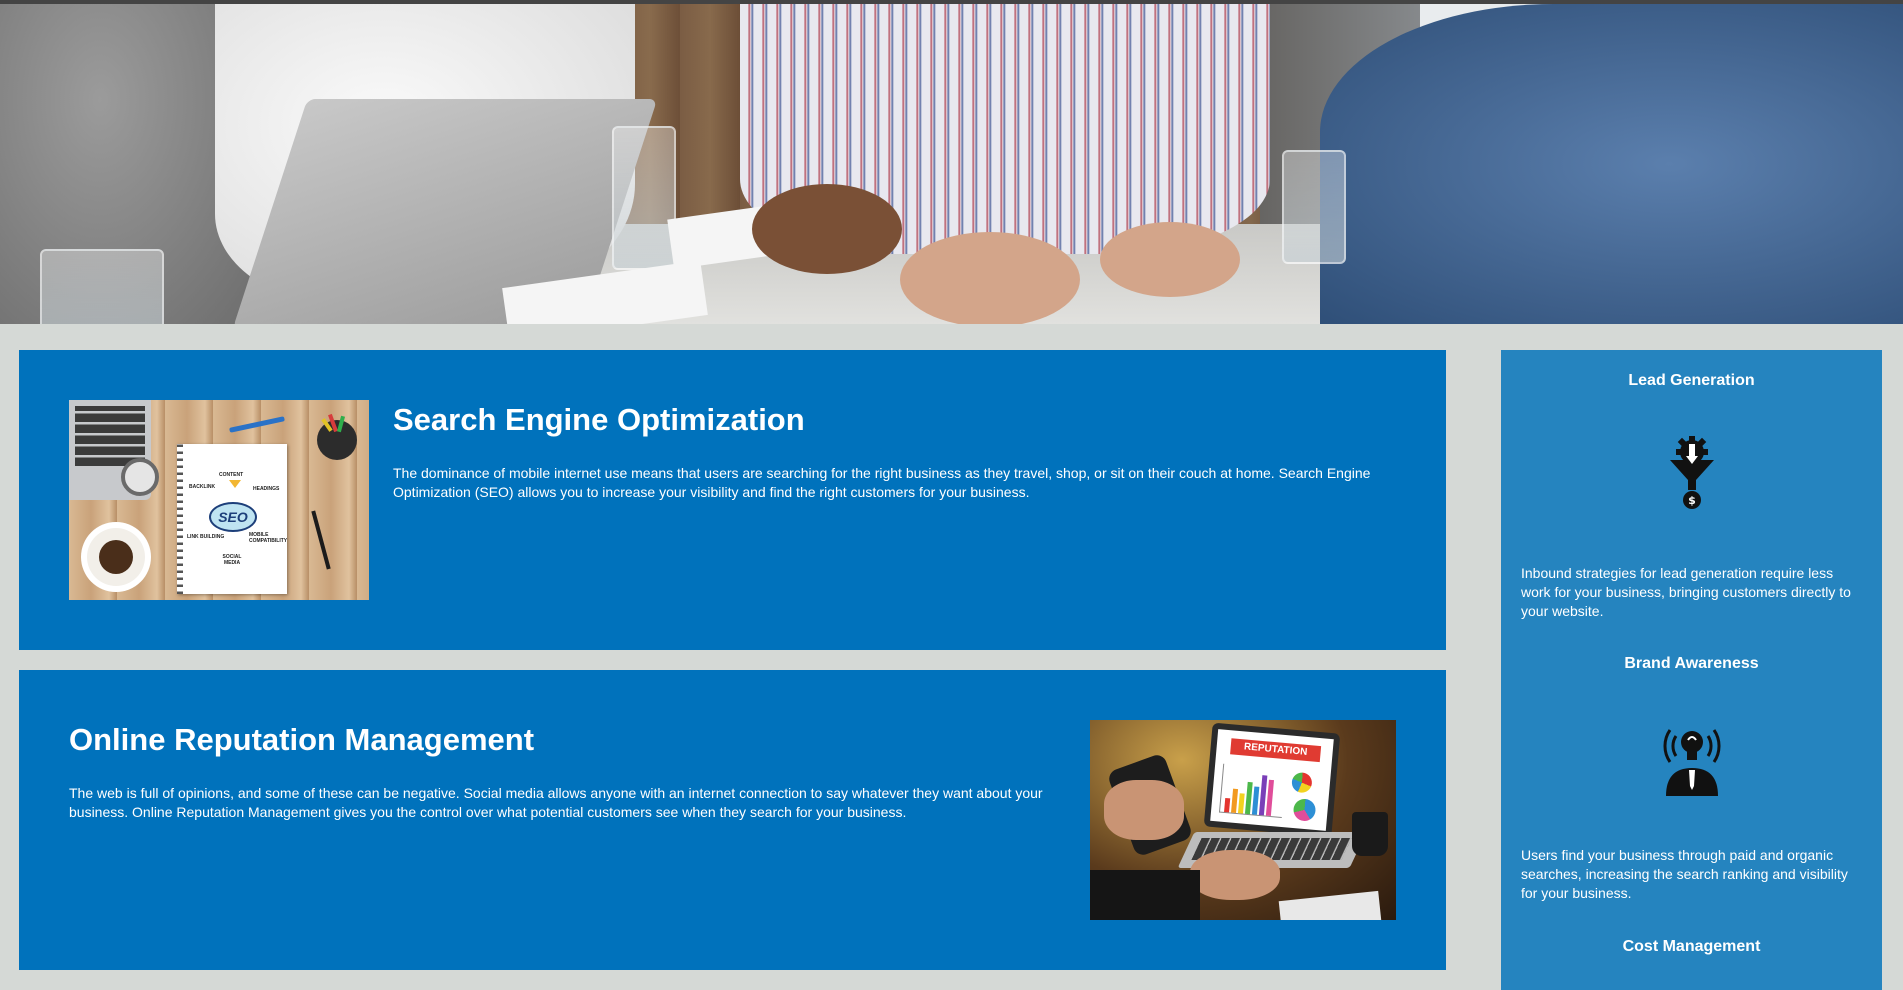 Image resolution: width=1903 pixels, height=990 pixels. I want to click on brand-awareness-title: Brand Awareness, so click(1691, 663).